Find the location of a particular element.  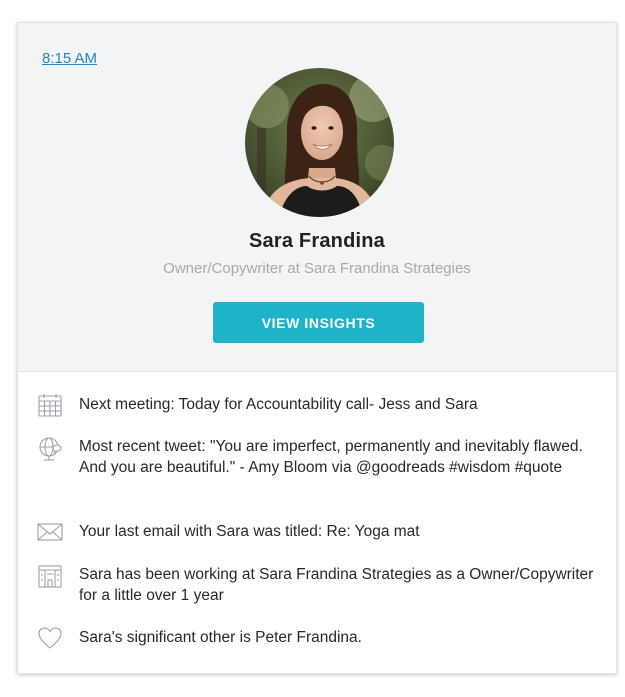

view-insights-button: VIEW INSIGHTS is located at coordinates (318, 322).